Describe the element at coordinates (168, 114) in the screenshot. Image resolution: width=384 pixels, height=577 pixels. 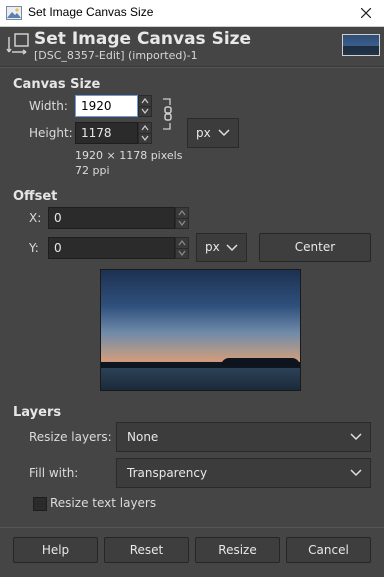
I see `chain-link-icon` at that location.